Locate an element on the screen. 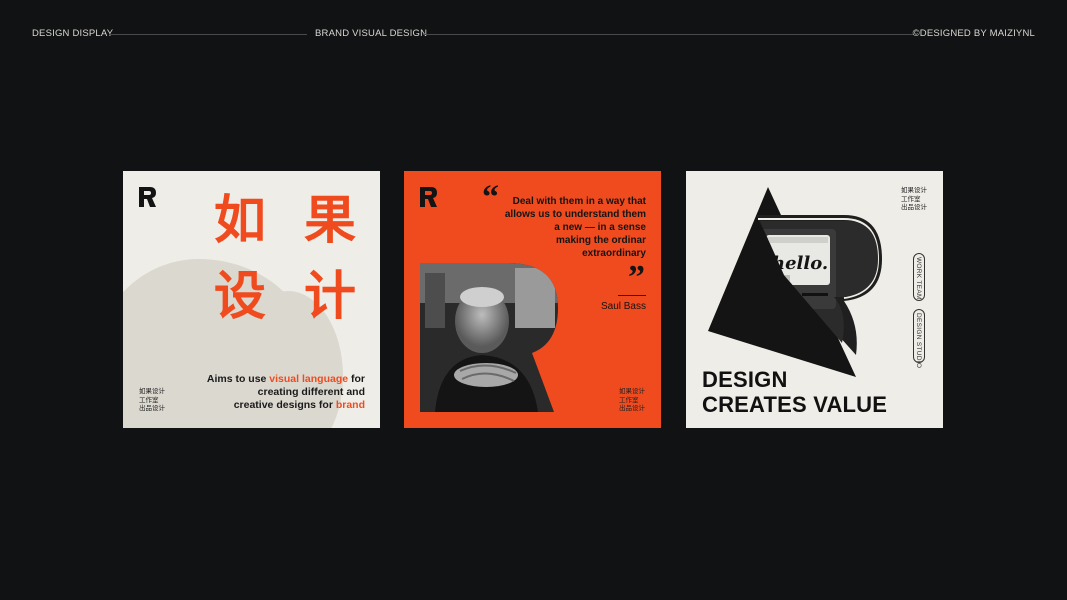  tagline-part: Aims to use is located at coordinates (238, 379).